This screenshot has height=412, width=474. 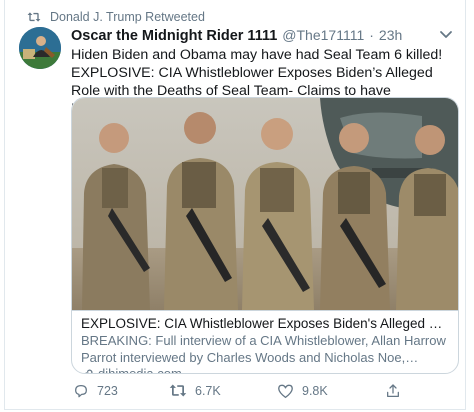 I want to click on tweet-actions: 723 6.7K 9.8K, so click(x=265, y=393).